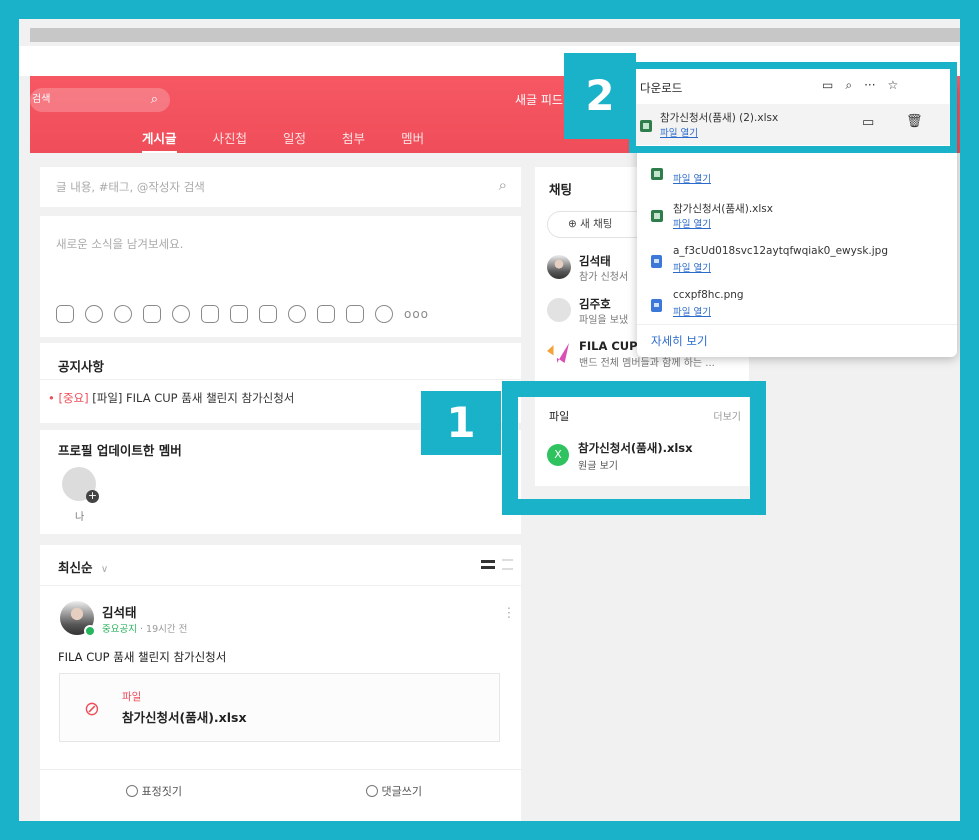 This screenshot has width=979, height=840. What do you see at coordinates (294, 140) in the screenshot?
I see `tab-schedule: 일정` at bounding box center [294, 140].